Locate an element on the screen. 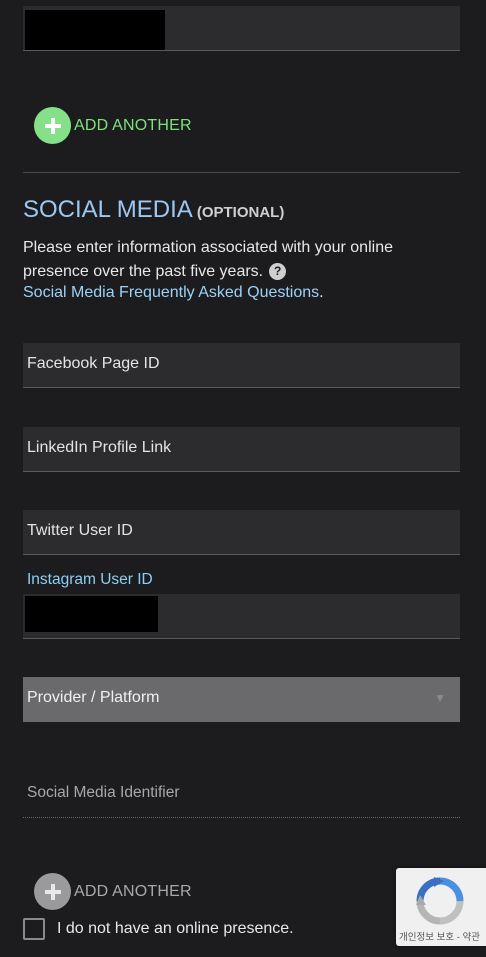 Image resolution: width=486 pixels, height=957 pixels. instagram-user-id-input is located at coordinates (241, 616).